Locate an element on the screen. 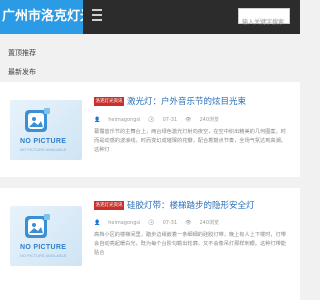 This screenshot has width=320, height=300. post-title: 激光灯：户外音乐节的炫目光束 is located at coordinates (186, 101).